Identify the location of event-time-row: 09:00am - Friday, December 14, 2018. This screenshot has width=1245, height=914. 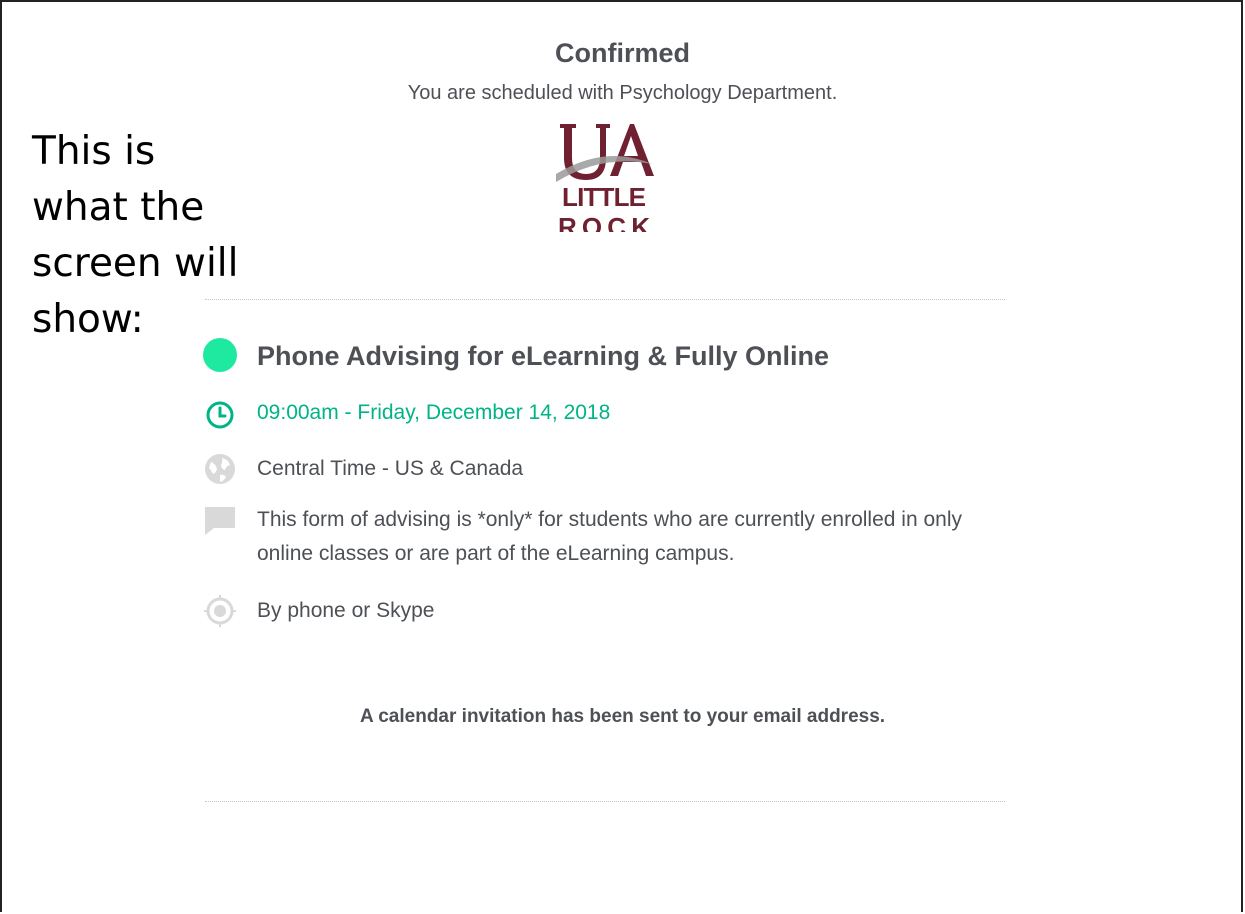
(406, 415).